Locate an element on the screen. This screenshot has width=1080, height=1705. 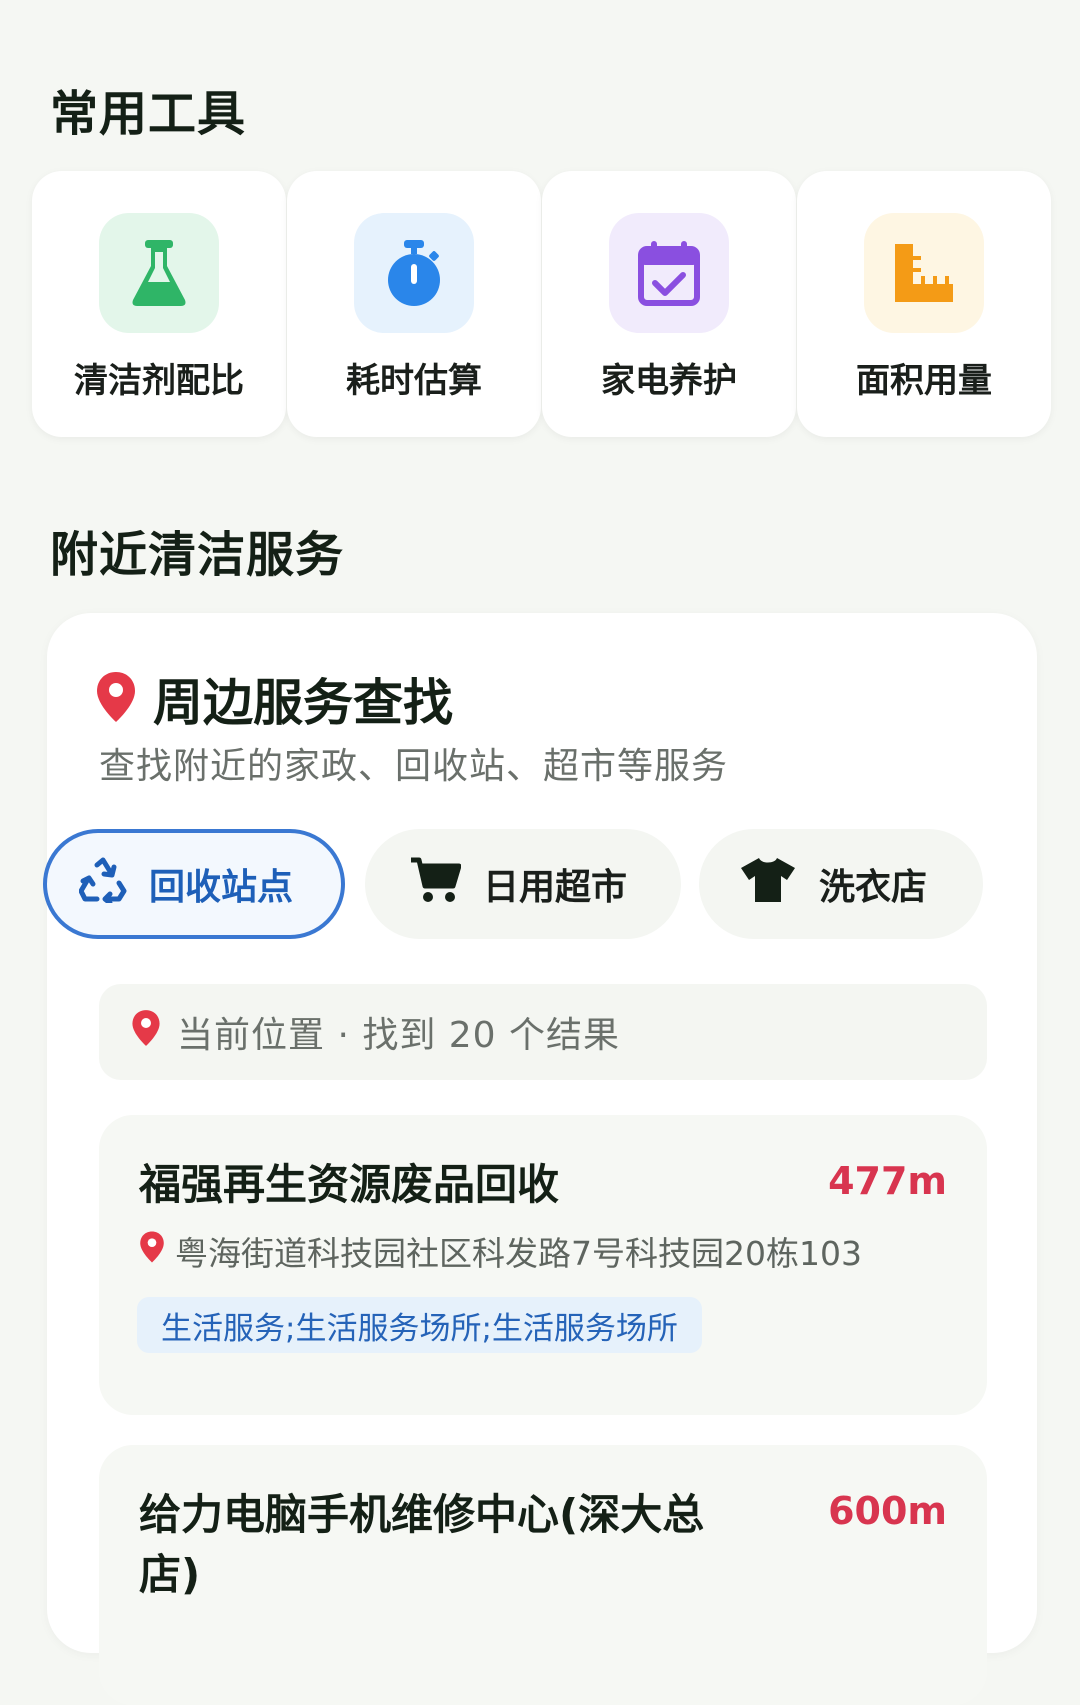
service-subtitle: 查找附近的家政、回收站、超市等服务 is located at coordinates (414, 766).